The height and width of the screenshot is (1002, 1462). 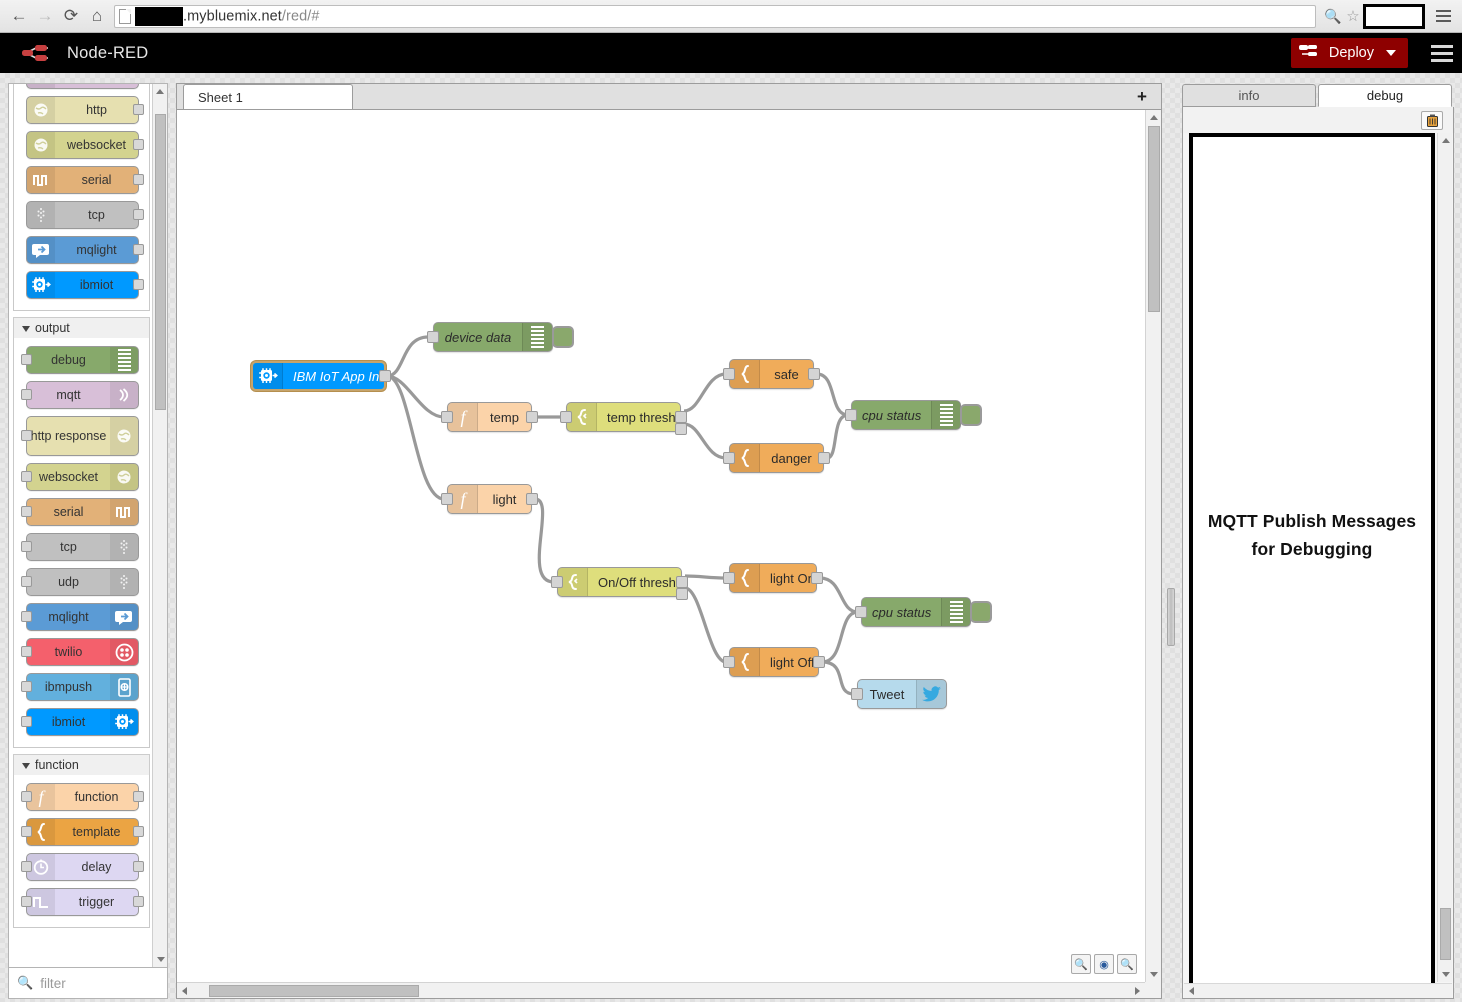 What do you see at coordinates (489, 499) in the screenshot?
I see `flow-node-light: f light` at bounding box center [489, 499].